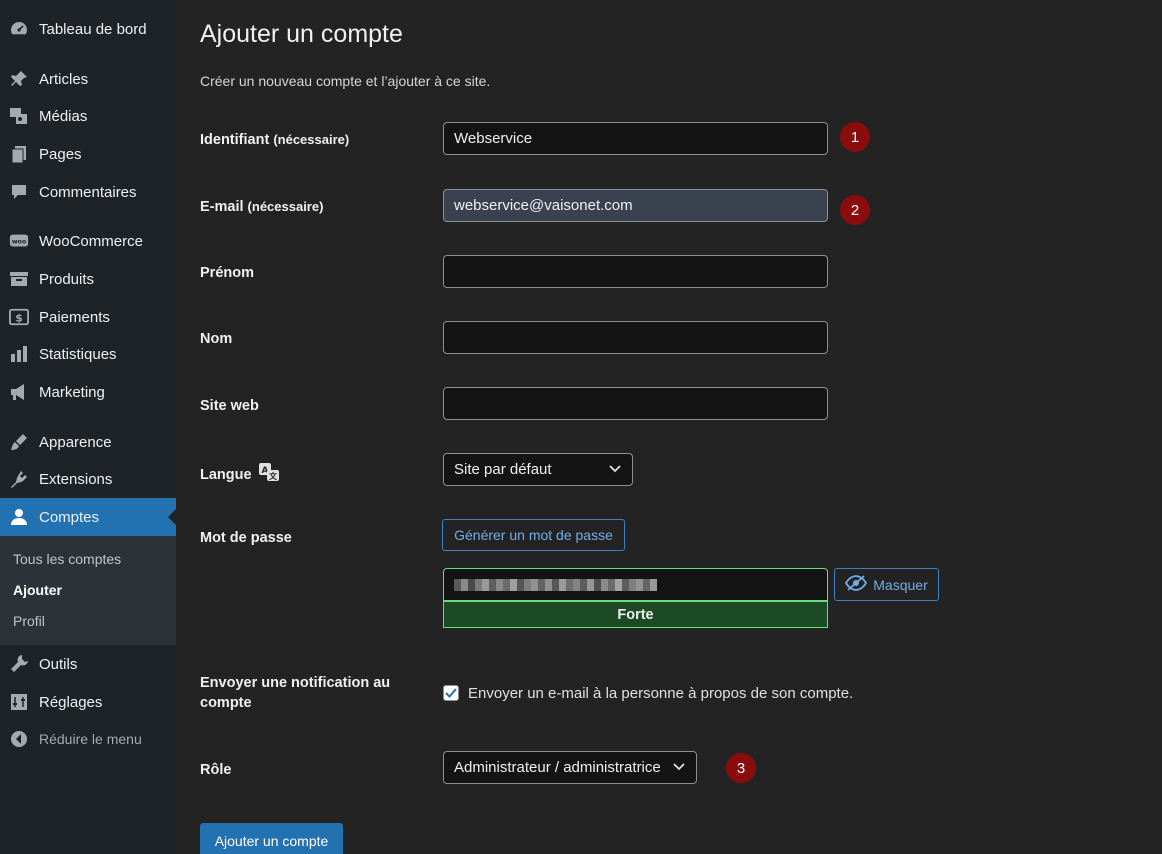 The image size is (1162, 854). What do you see at coordinates (67, 559) in the screenshot?
I see `submenu-item-tous-les-comptes: Tous les comptes` at bounding box center [67, 559].